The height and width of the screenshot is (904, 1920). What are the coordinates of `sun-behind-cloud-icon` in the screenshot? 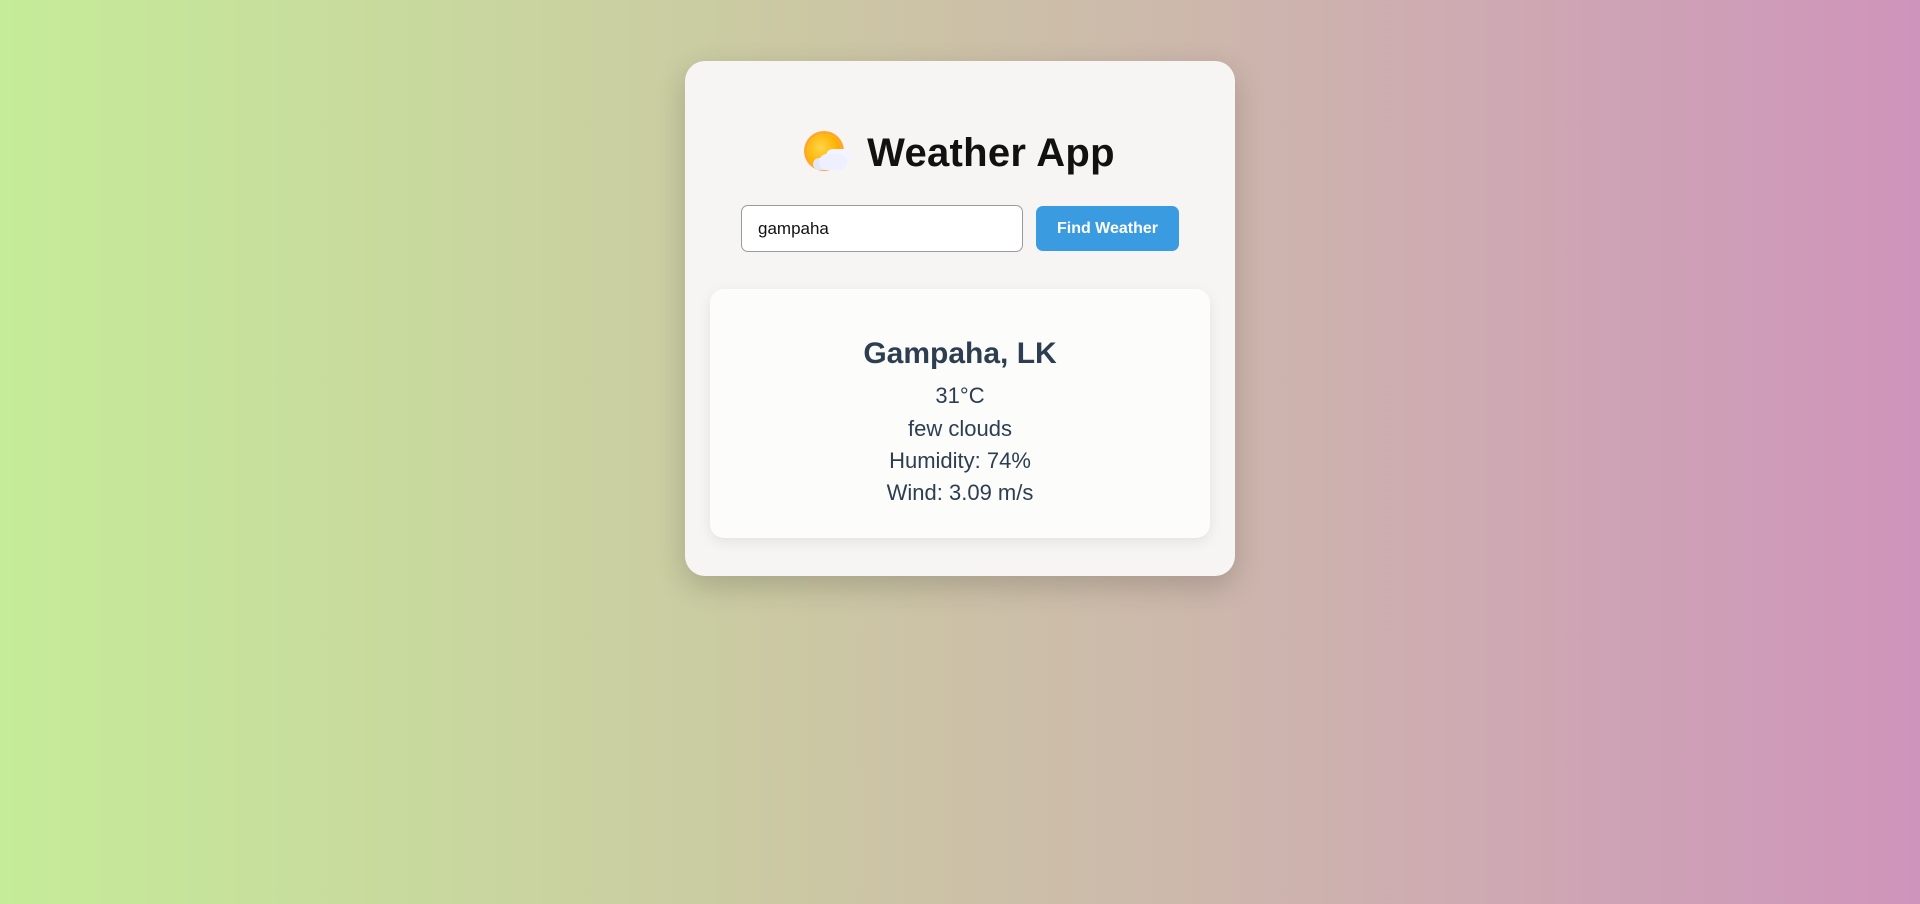 It's located at (827, 154).